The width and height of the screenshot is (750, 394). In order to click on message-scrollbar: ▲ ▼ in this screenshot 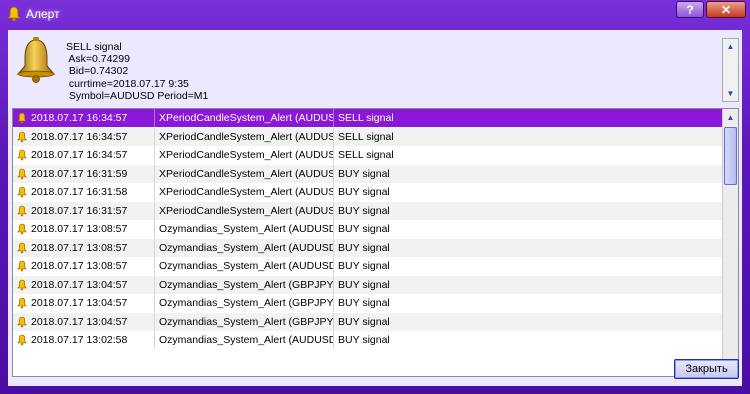, I will do `click(730, 70)`.